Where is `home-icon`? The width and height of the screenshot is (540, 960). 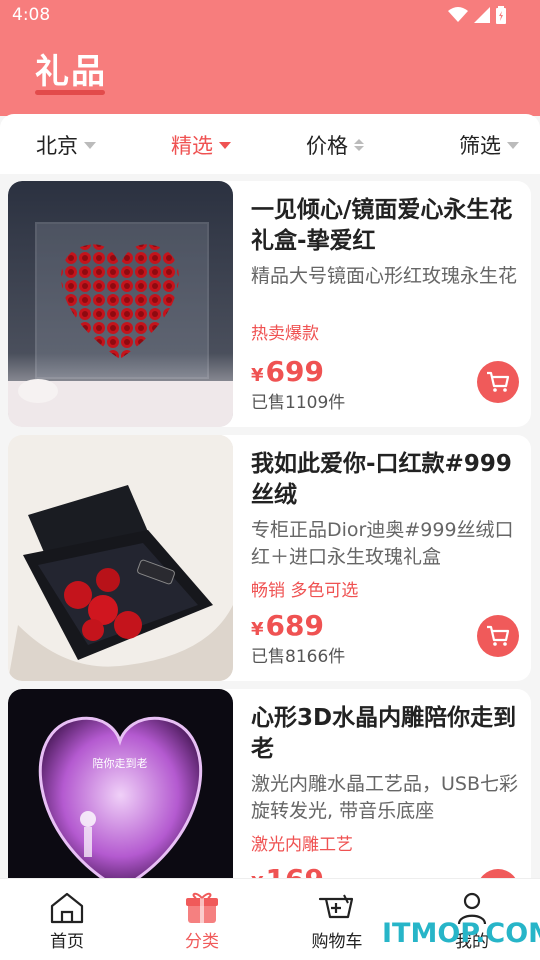 home-icon is located at coordinates (67, 908).